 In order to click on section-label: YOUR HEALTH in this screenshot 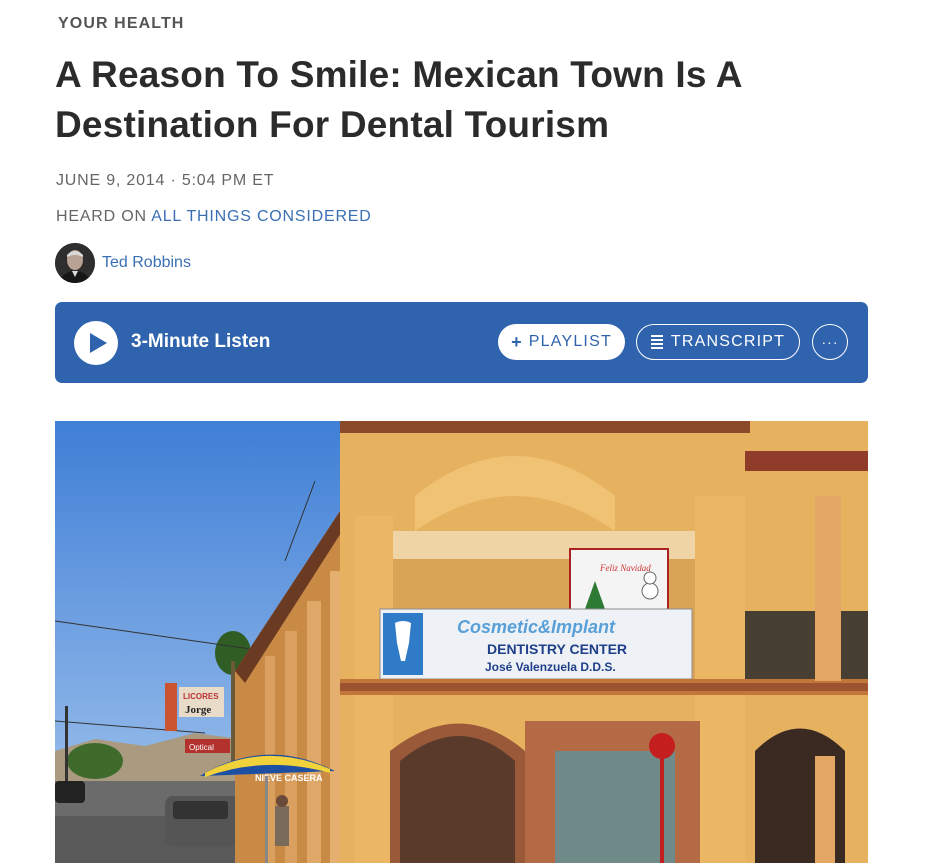, I will do `click(121, 24)`.